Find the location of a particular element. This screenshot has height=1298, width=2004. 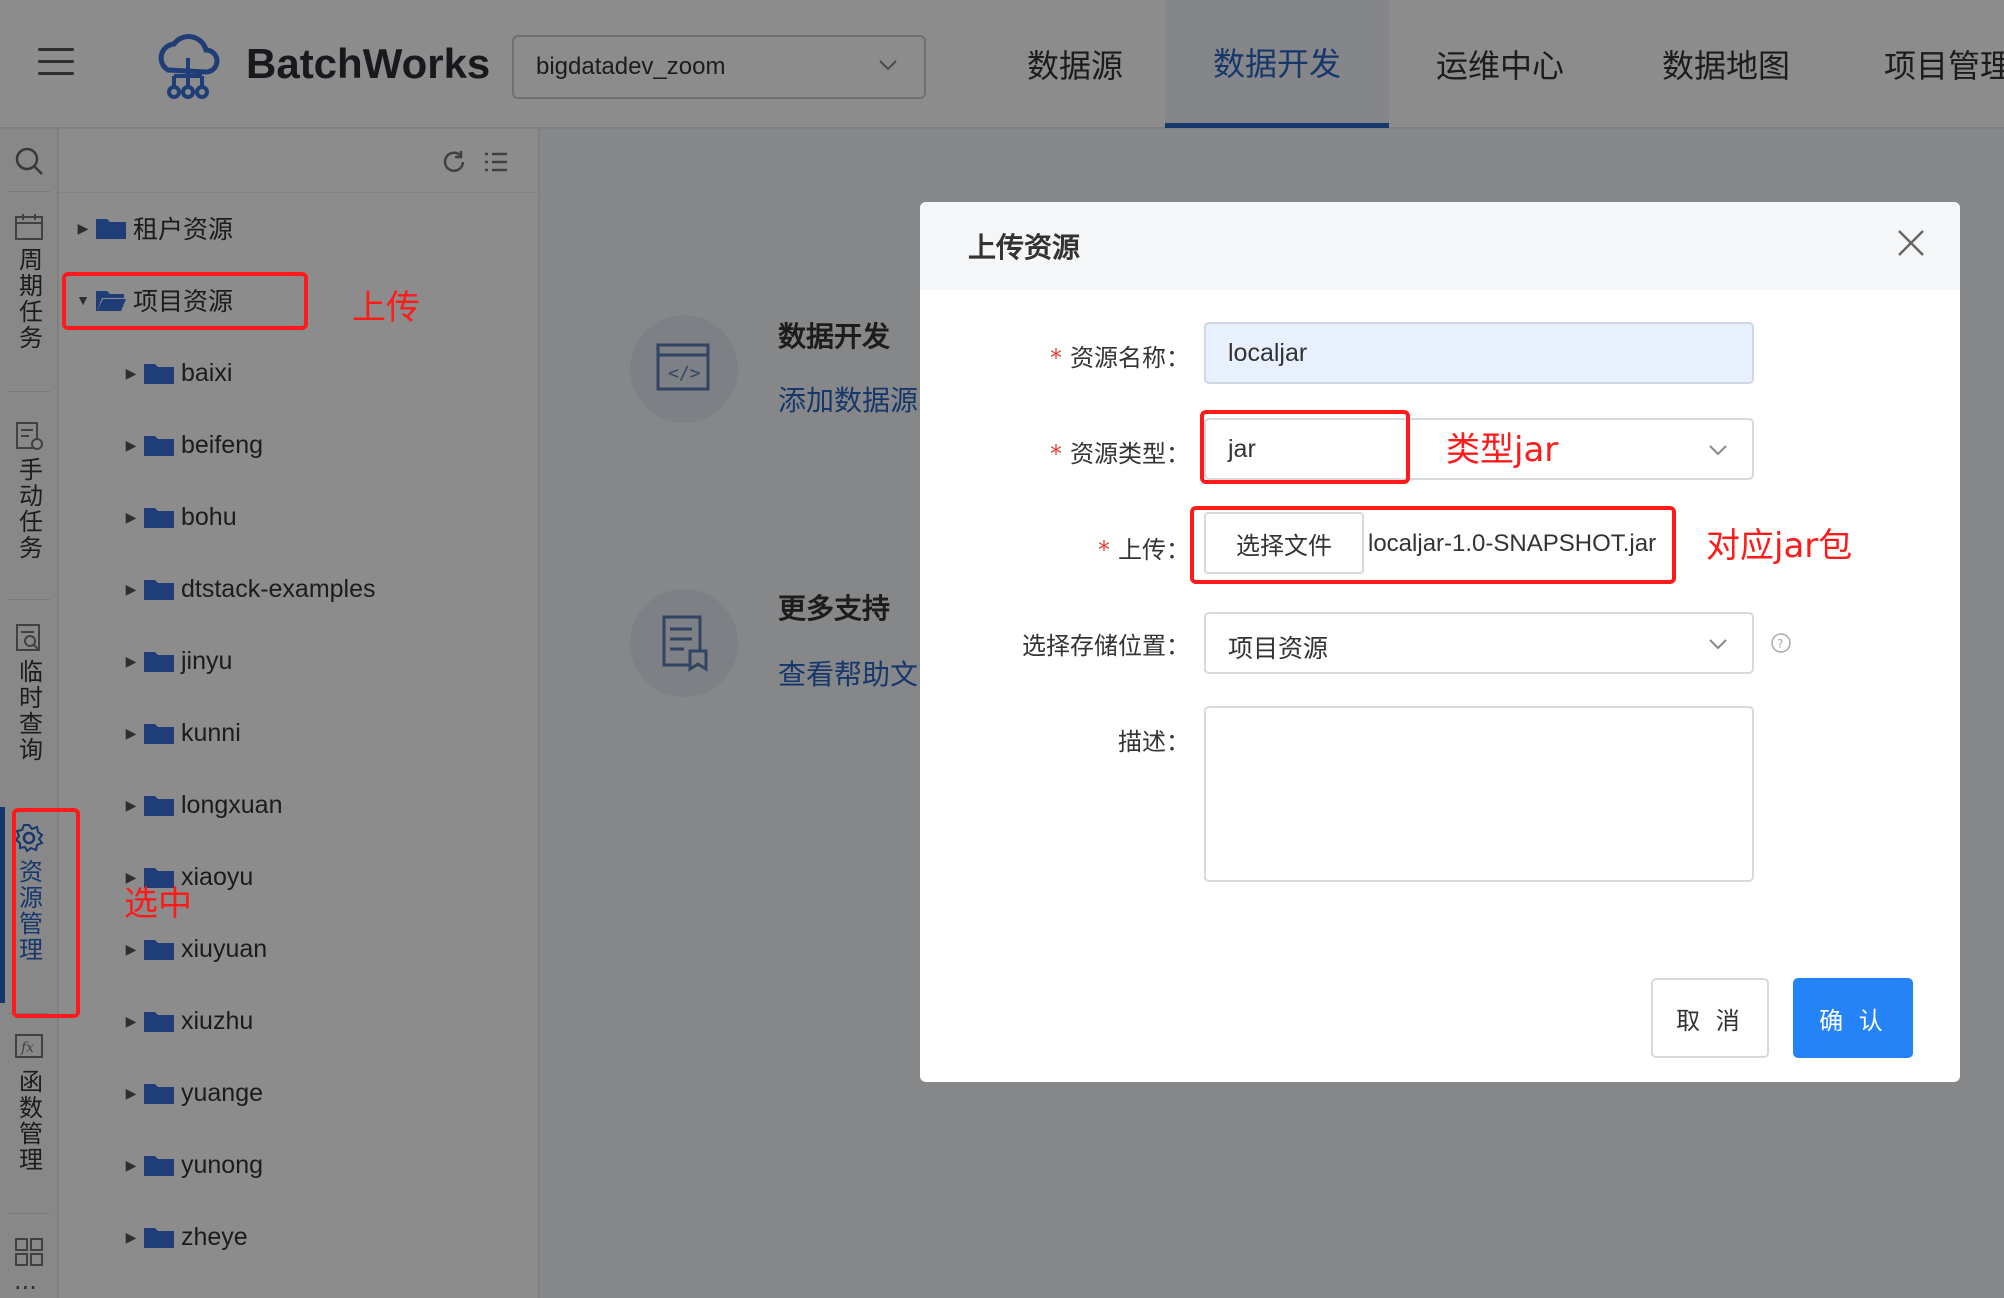

description-label: 描述： is located at coordinates (1154, 742).